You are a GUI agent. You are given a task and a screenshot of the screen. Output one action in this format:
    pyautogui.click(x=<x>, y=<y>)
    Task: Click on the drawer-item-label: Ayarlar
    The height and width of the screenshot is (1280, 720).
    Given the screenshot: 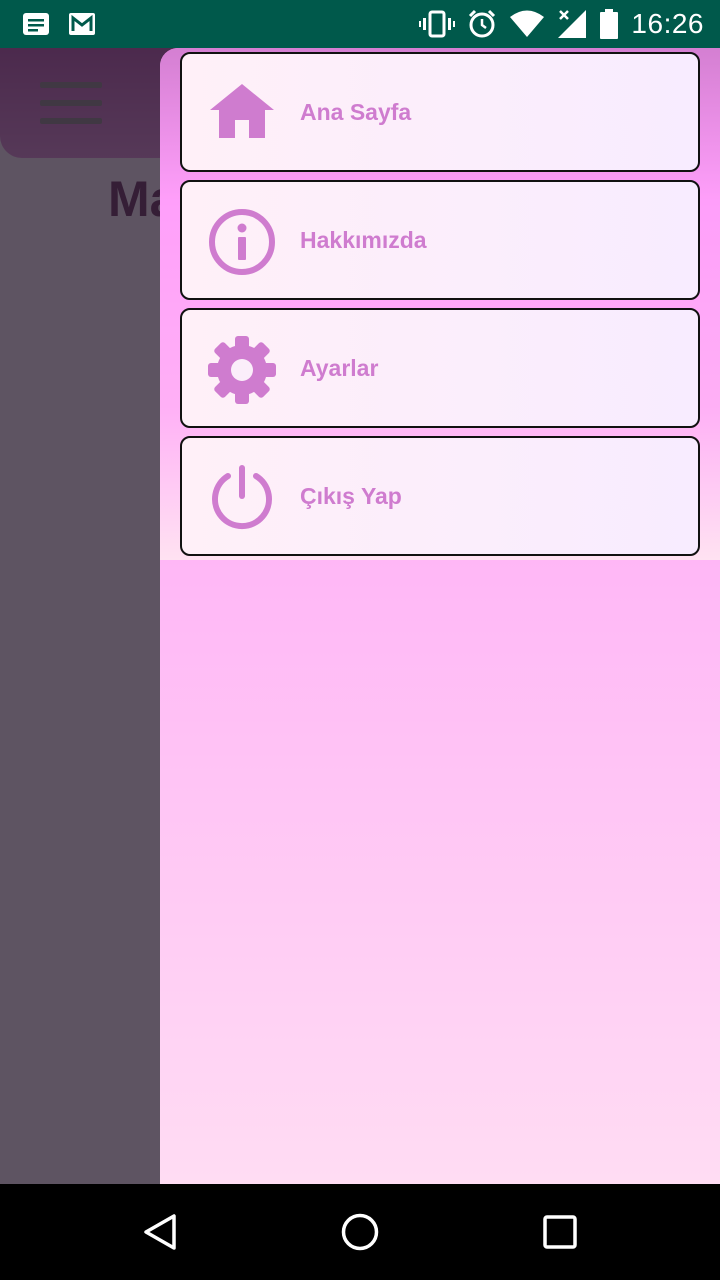 What is the action you would take?
    pyautogui.click(x=339, y=368)
    